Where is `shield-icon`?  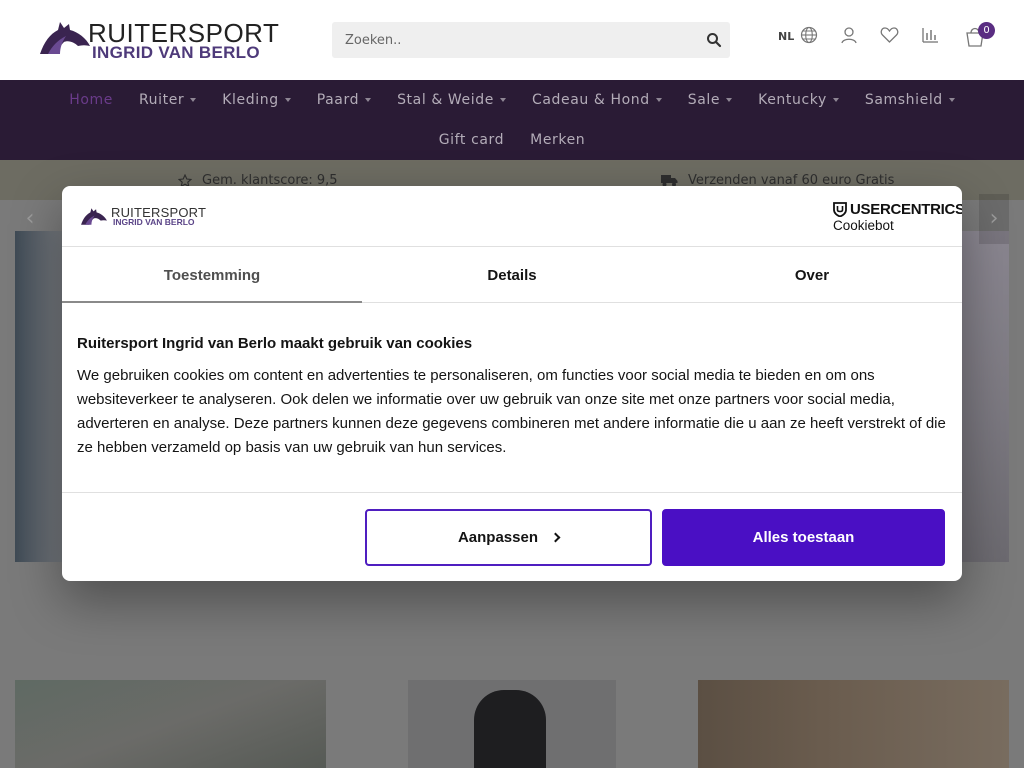
shield-icon is located at coordinates (840, 209).